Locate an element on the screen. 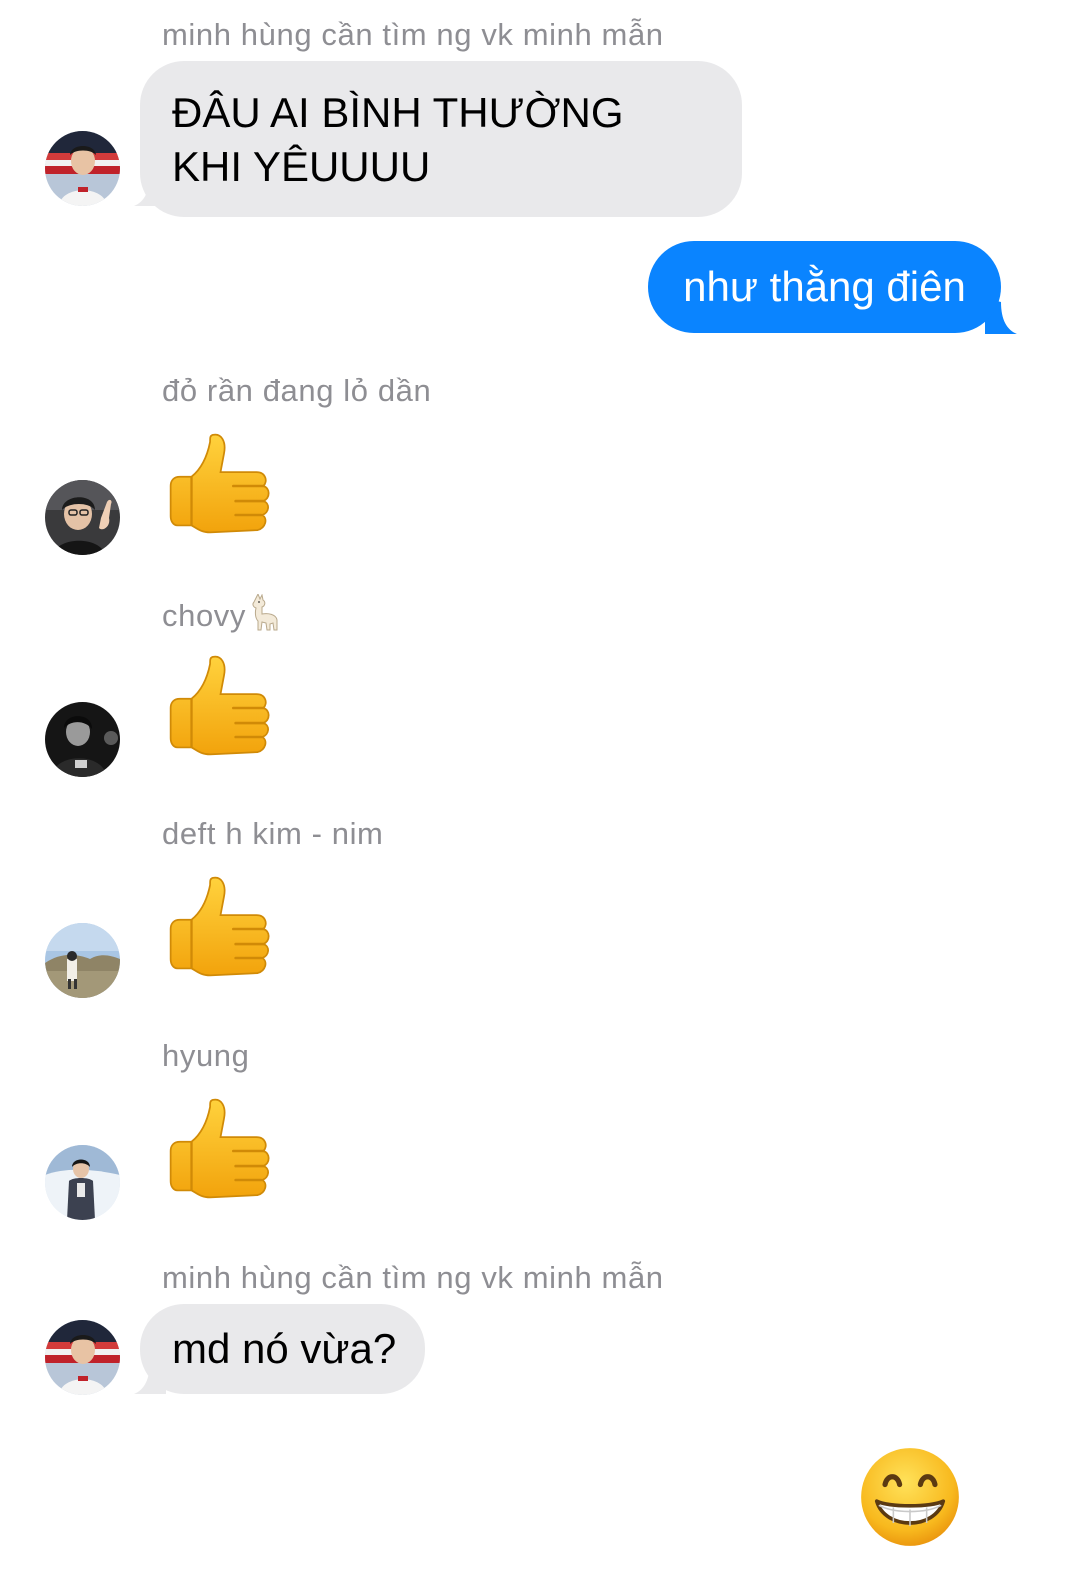 The height and width of the screenshot is (1585, 1080). message-text: như thằng điên is located at coordinates (824, 286).